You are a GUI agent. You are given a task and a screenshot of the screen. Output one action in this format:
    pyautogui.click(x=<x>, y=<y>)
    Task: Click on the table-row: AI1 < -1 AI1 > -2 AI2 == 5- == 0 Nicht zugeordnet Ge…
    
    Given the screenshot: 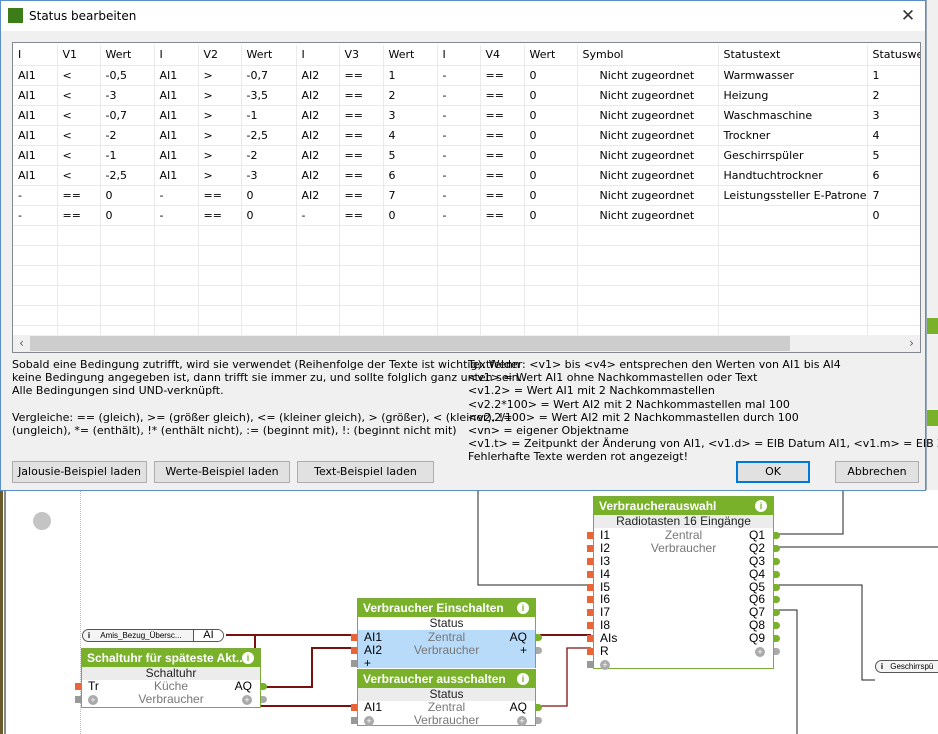 What is the action you would take?
    pyautogui.click(x=466, y=155)
    